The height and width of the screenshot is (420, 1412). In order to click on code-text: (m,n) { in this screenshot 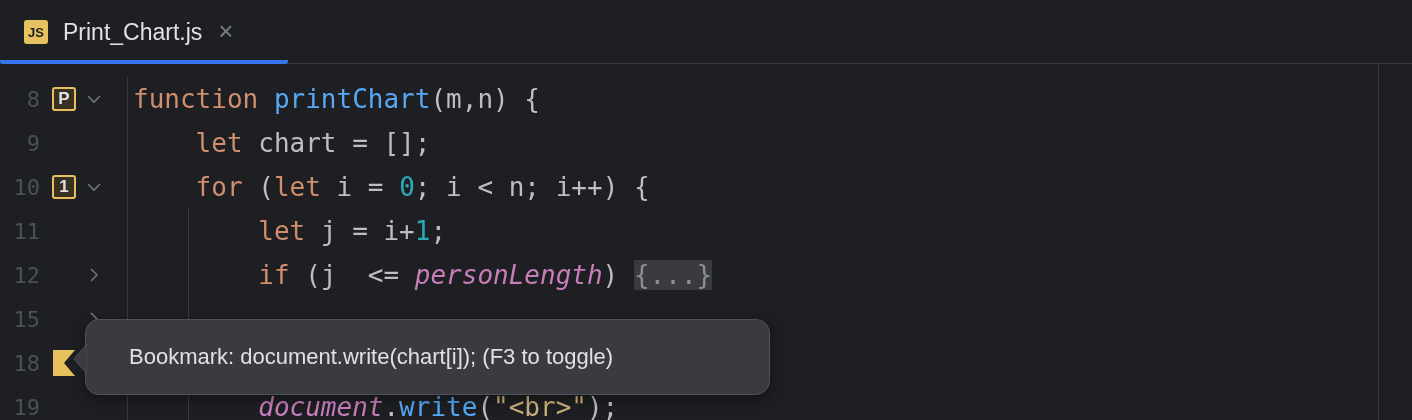, I will do `click(485, 99)`.